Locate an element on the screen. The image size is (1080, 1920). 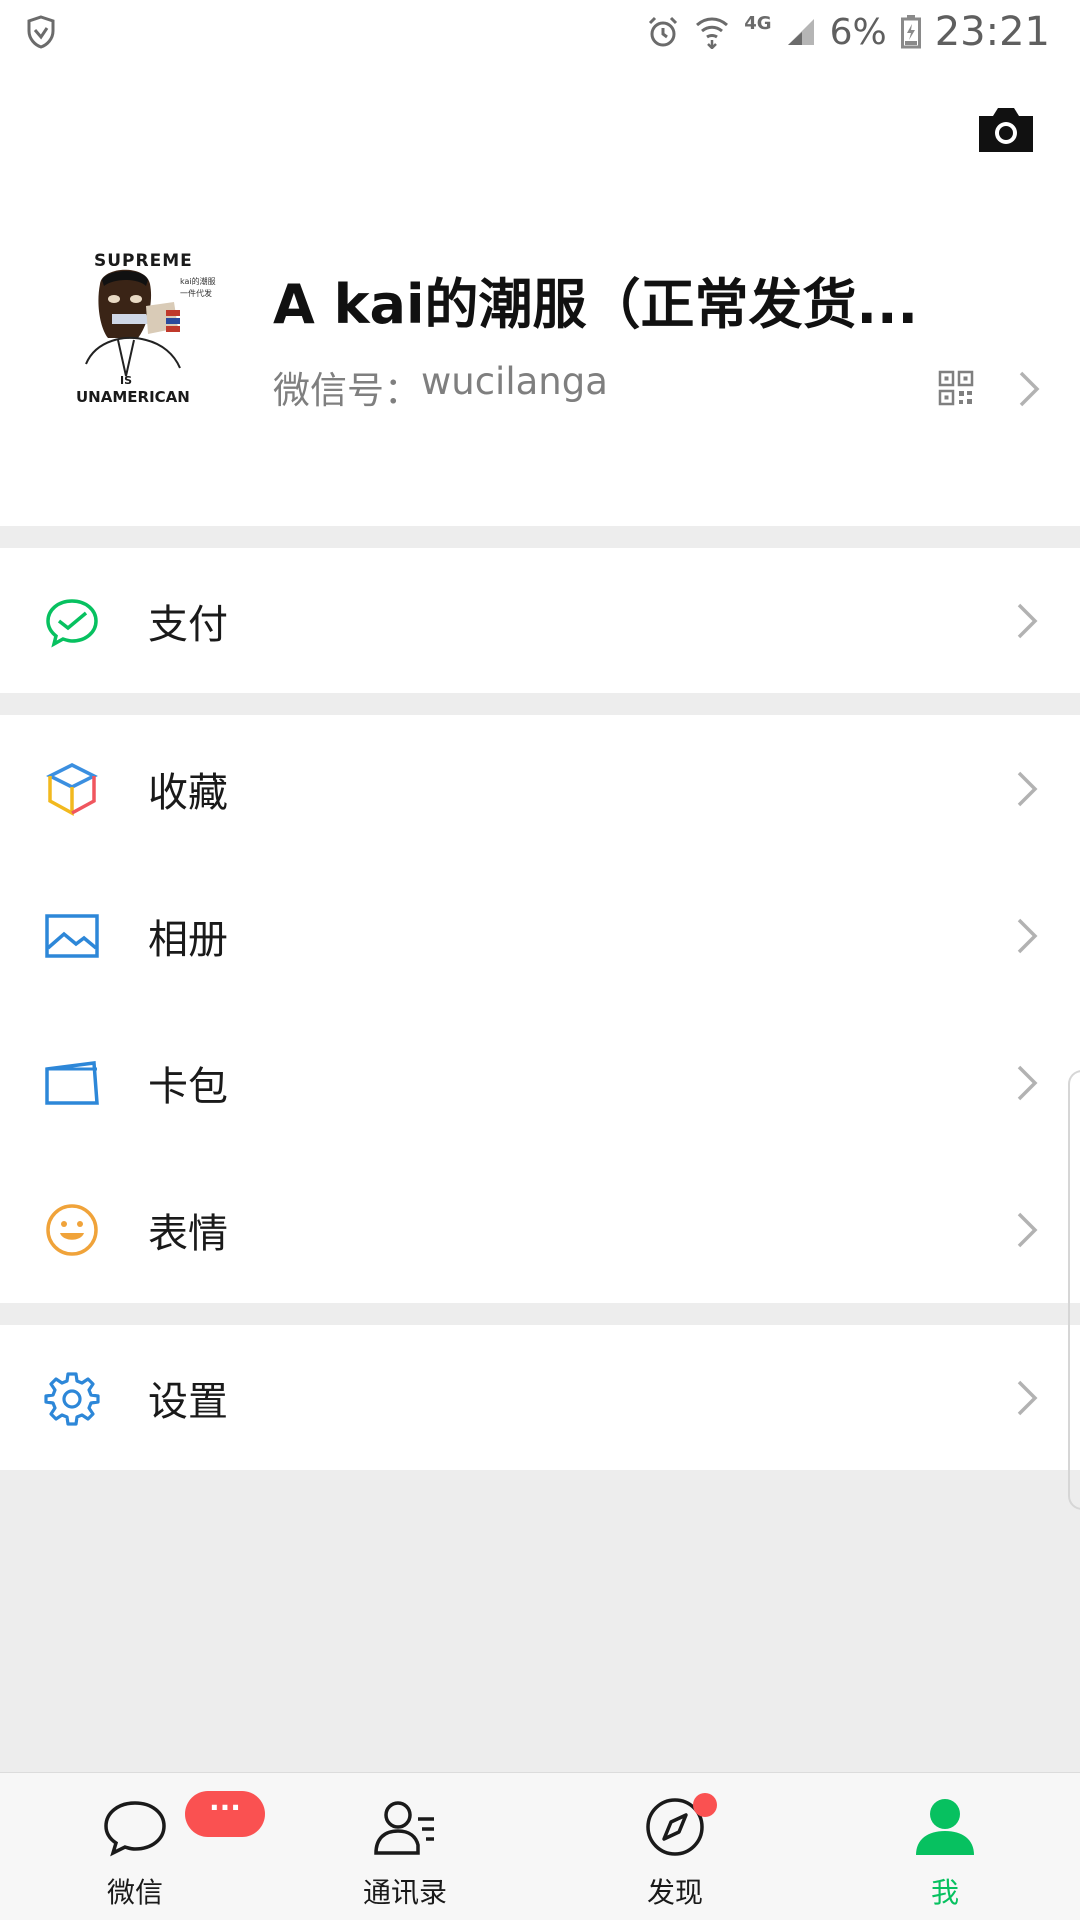
gear-icon is located at coordinates (72, 1398).